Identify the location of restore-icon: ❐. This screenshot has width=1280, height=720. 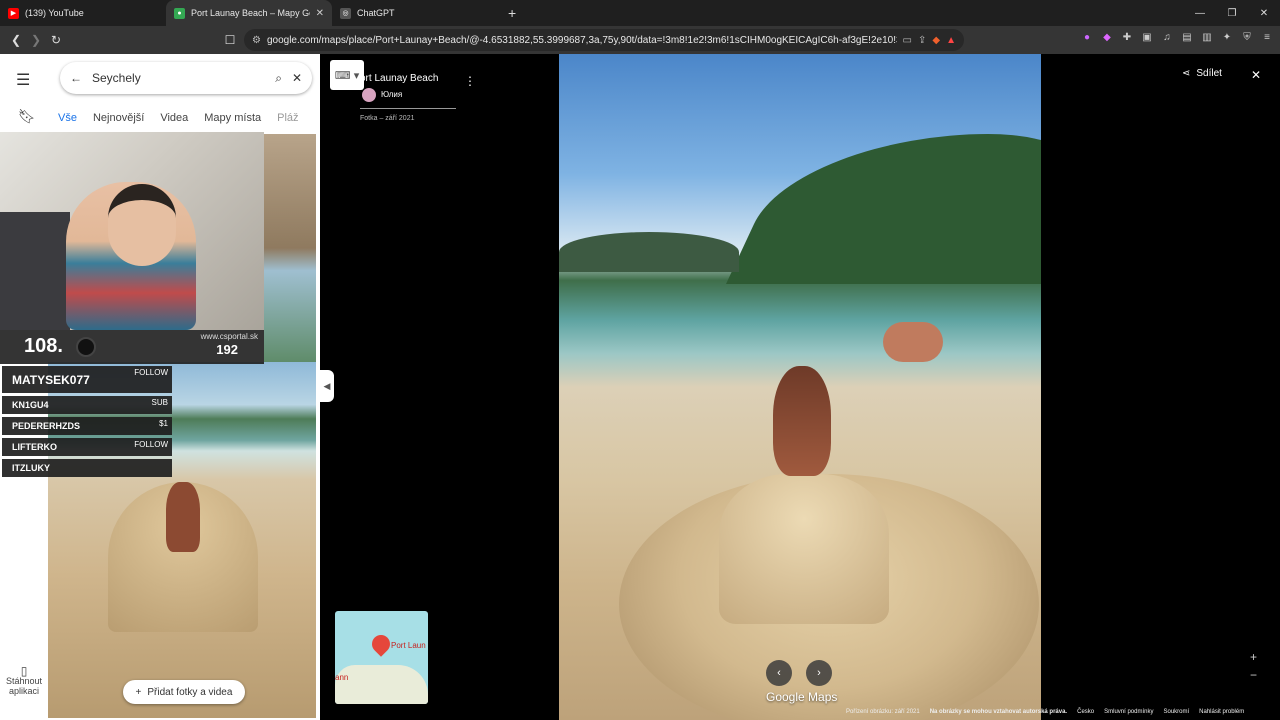
(1232, 13).